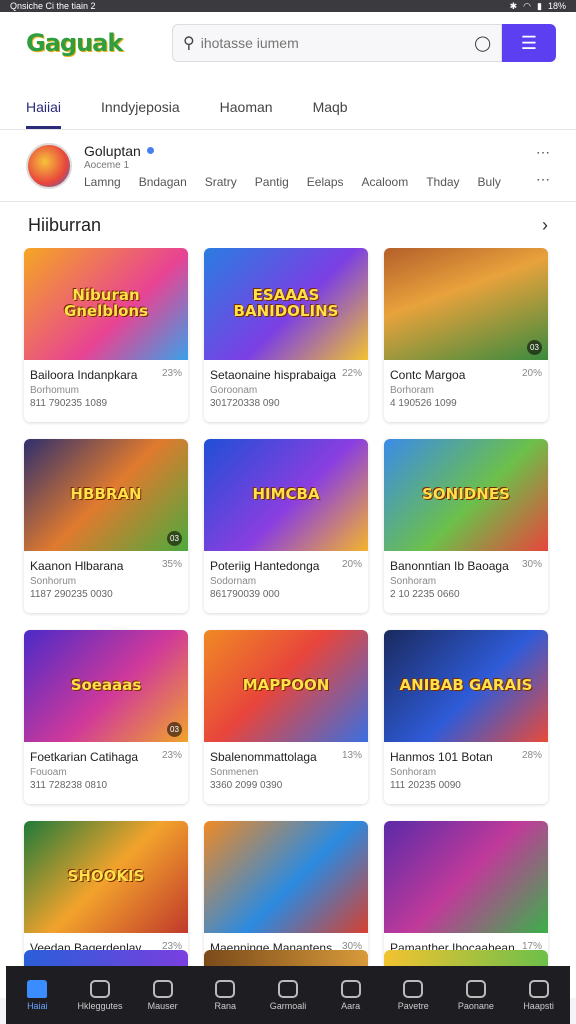  I want to click on card-meta: 111 20235 0090, so click(425, 785).